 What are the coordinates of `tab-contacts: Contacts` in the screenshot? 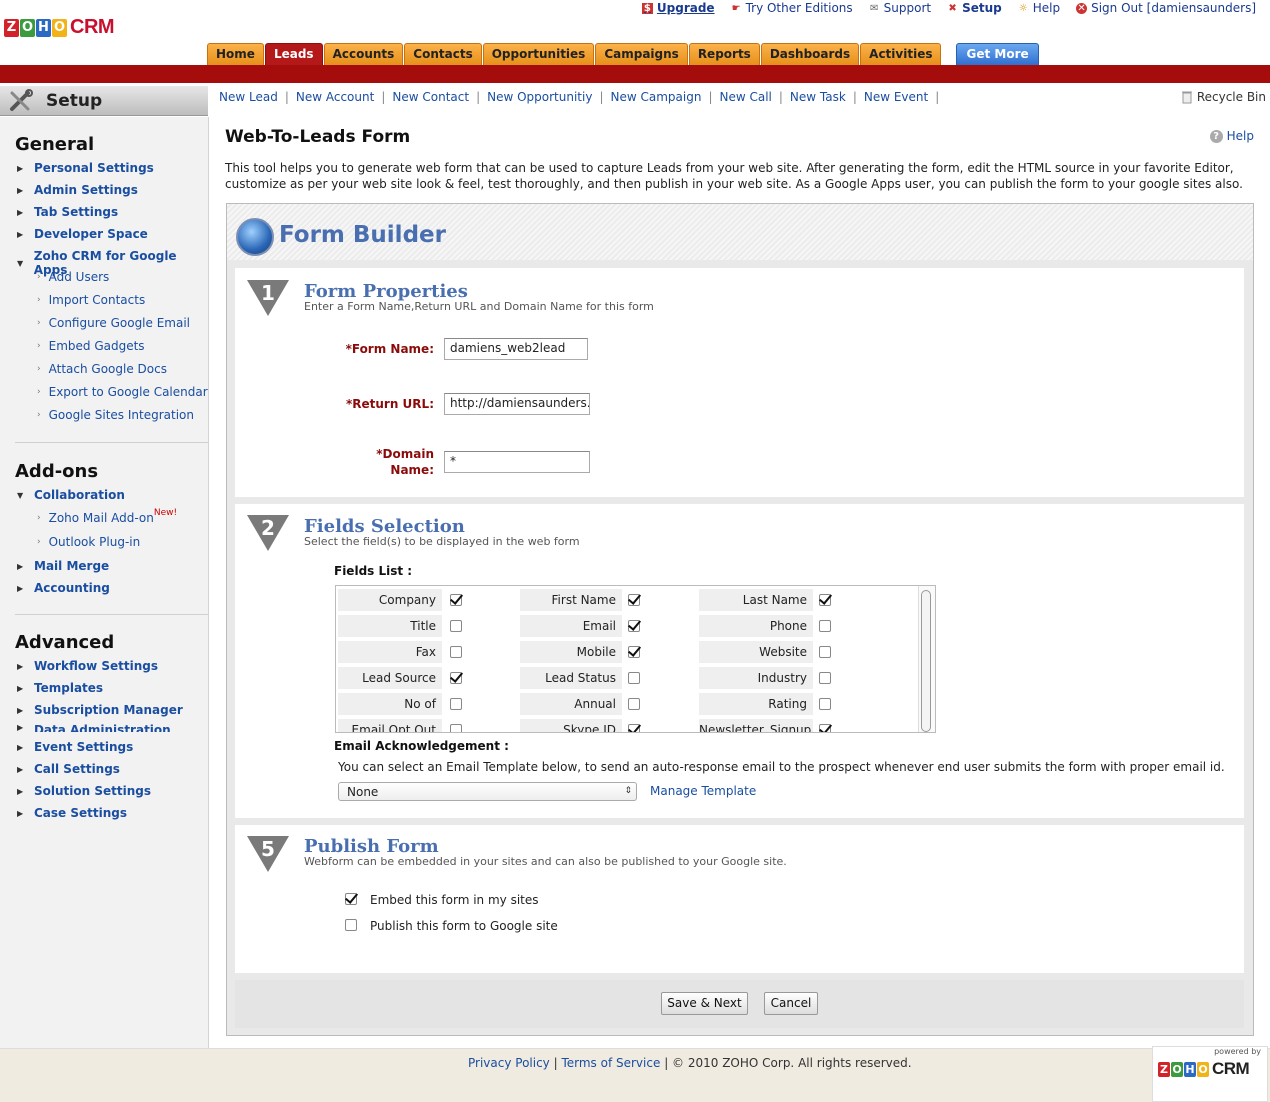 It's located at (443, 54).